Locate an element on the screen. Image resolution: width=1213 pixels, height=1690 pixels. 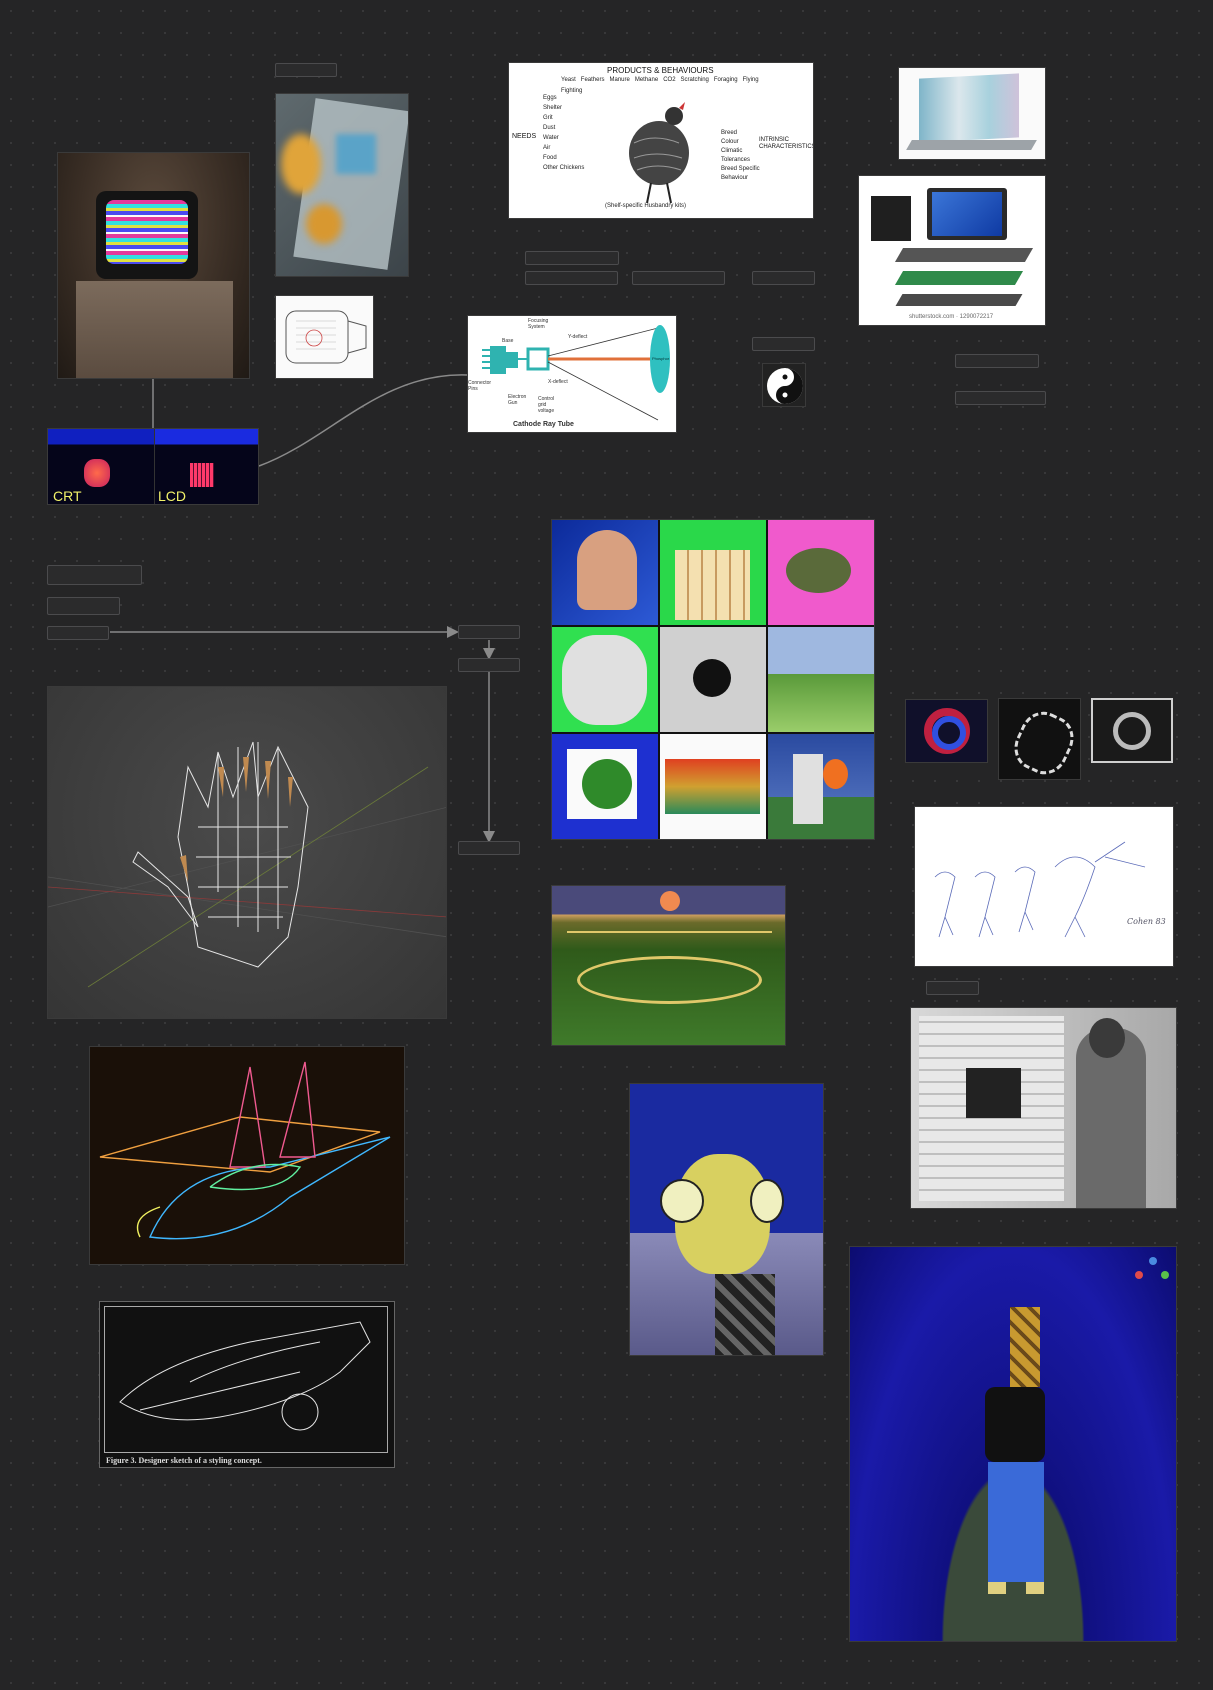
laptop-watermark: shutterstock.com · 1290072217 is located at coordinates (951, 317).